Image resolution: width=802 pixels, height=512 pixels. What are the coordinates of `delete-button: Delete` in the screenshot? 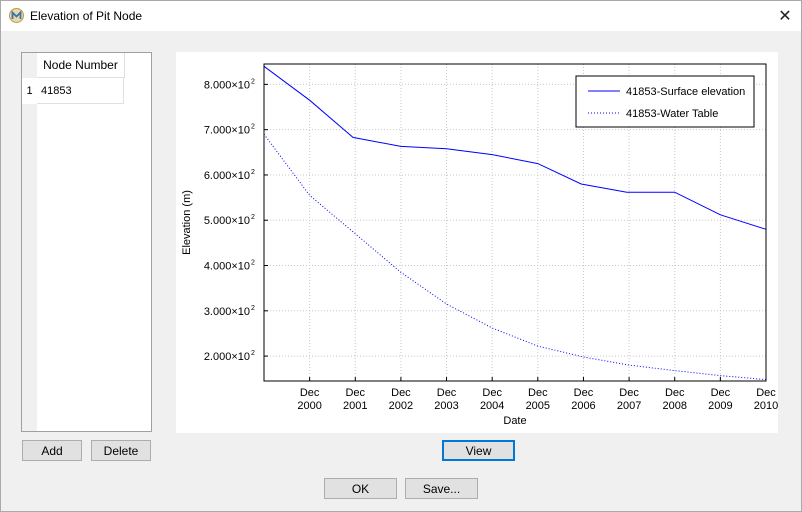 It's located at (121, 450).